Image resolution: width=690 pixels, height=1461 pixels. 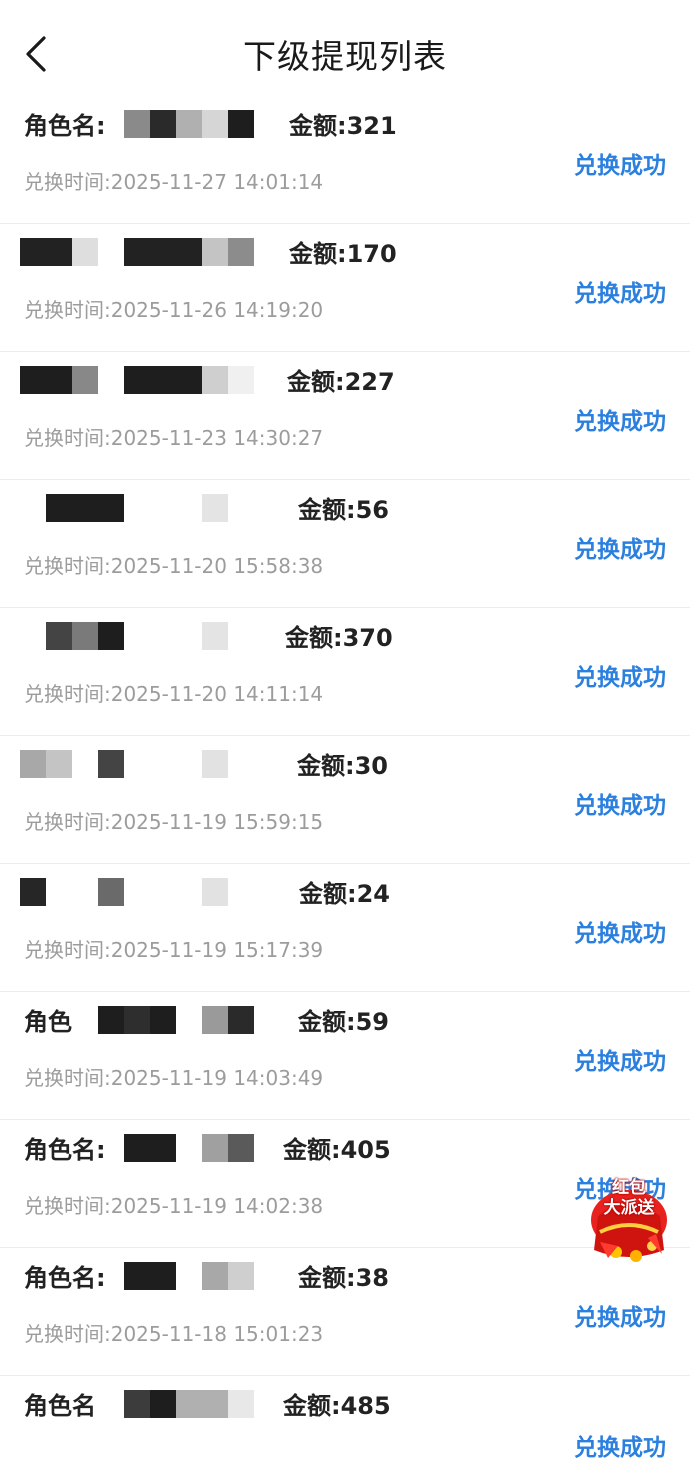 What do you see at coordinates (174, 310) in the screenshot?
I see `exchange-time: 兑换时间:2025-11-26 14:19:20` at bounding box center [174, 310].